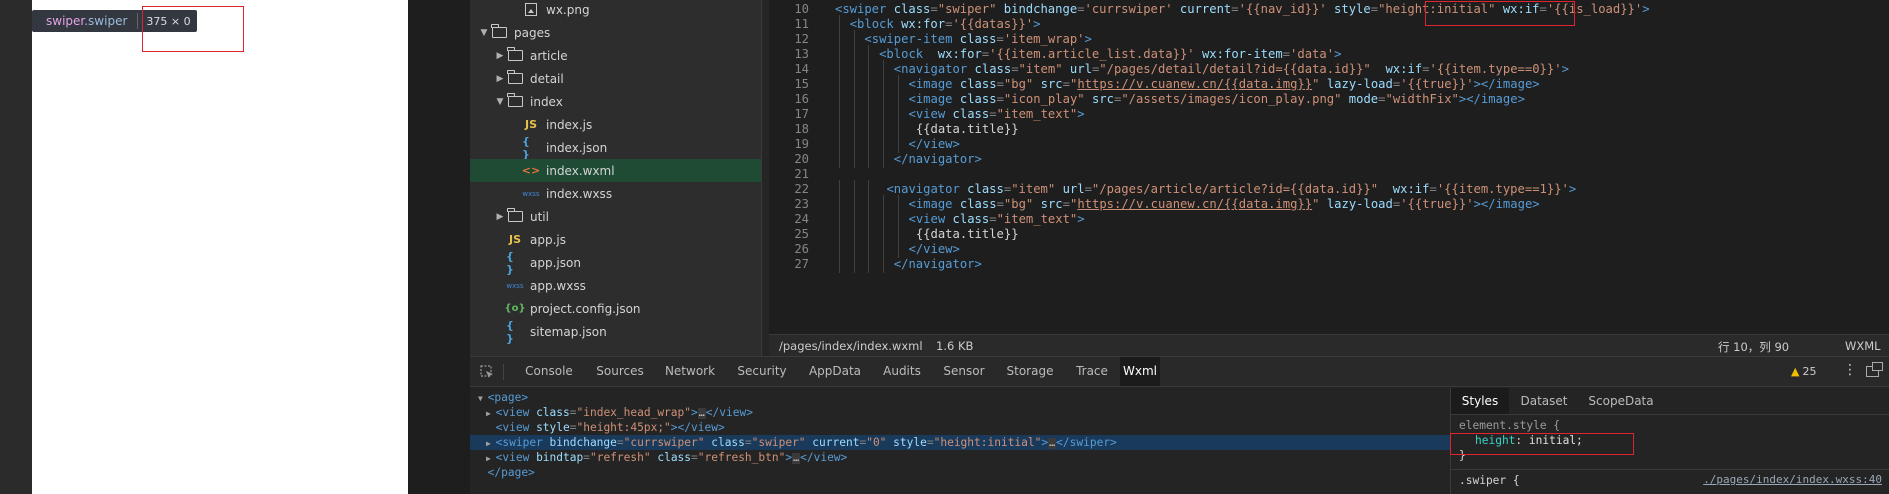  What do you see at coordinates (615, 124) in the screenshot?
I see `file-tree-item: JS index.js` at bounding box center [615, 124].